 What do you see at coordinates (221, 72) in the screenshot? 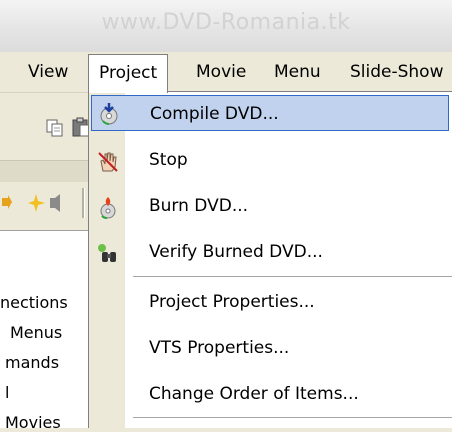
I see `menu-movie: Movie` at bounding box center [221, 72].